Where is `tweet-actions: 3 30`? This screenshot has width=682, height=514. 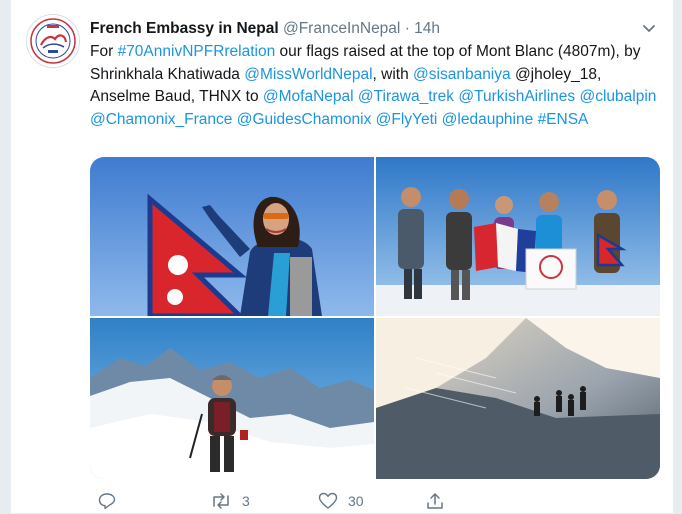
tweet-actions: 3 30 is located at coordinates (340, 503).